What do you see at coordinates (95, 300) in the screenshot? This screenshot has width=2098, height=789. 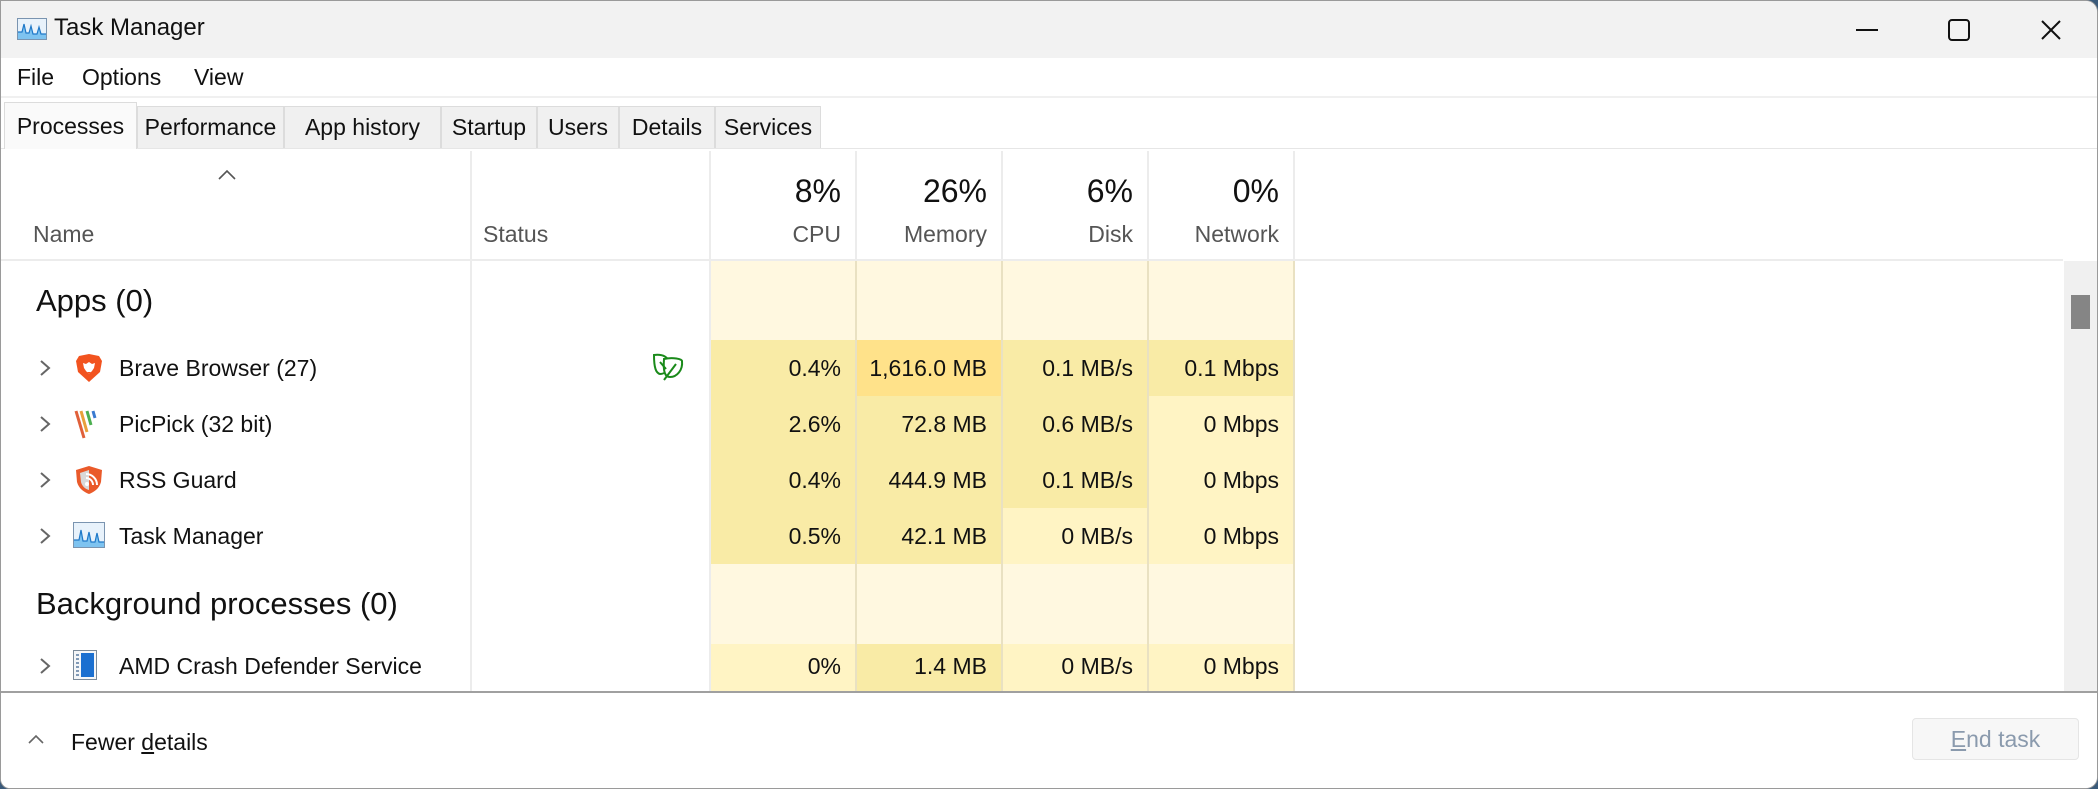 I see `group-label: Apps (0)` at bounding box center [95, 300].